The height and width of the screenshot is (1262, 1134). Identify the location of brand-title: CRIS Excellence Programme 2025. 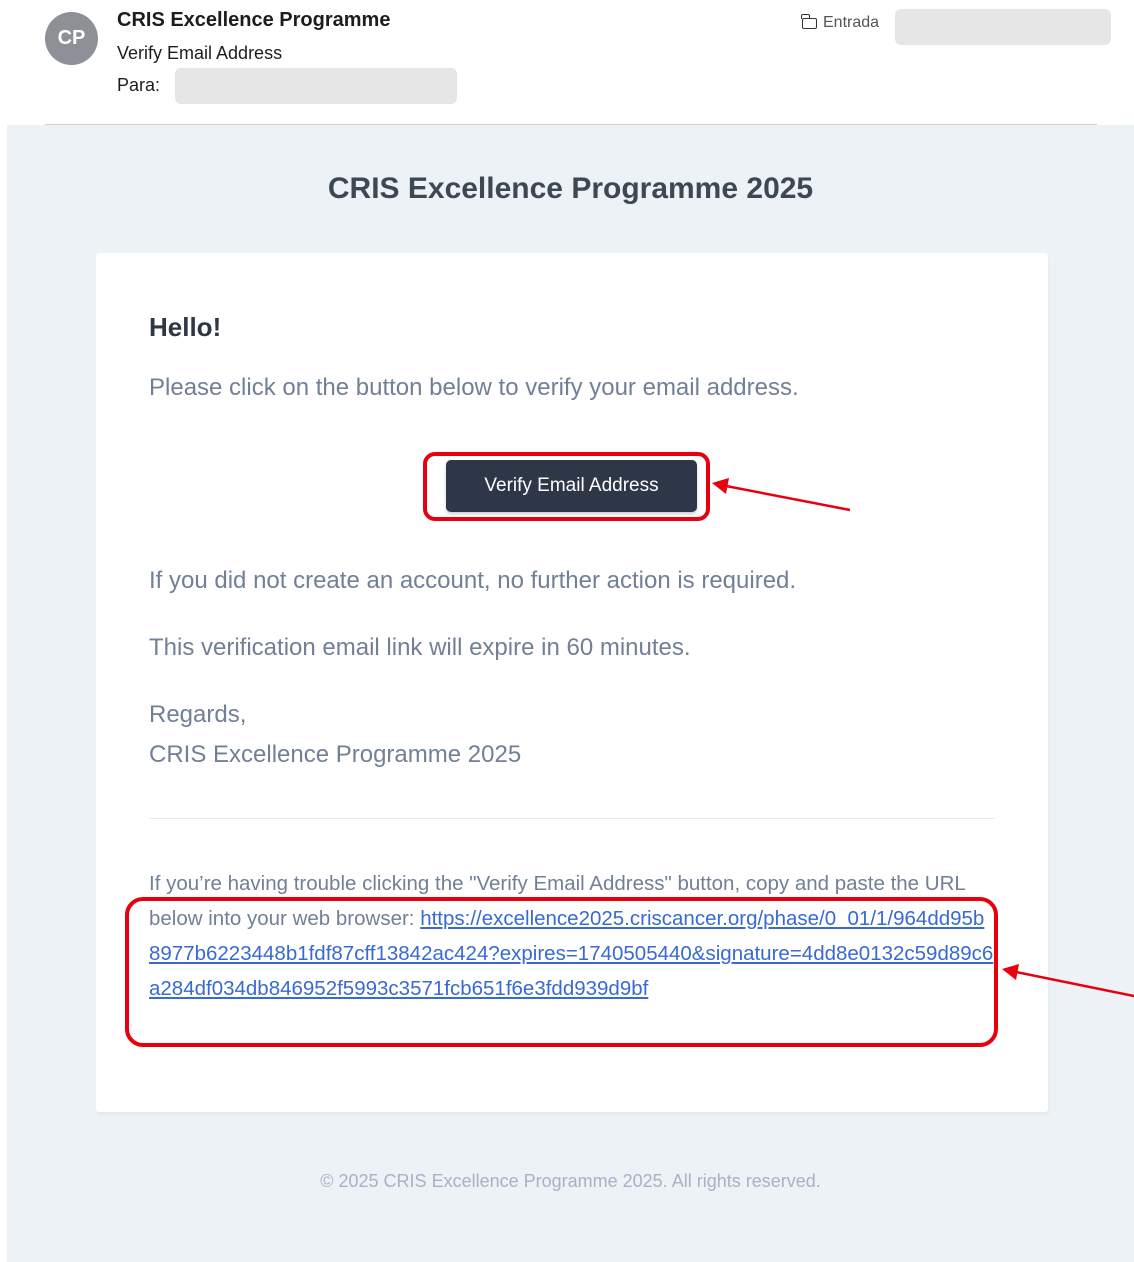
(570, 188).